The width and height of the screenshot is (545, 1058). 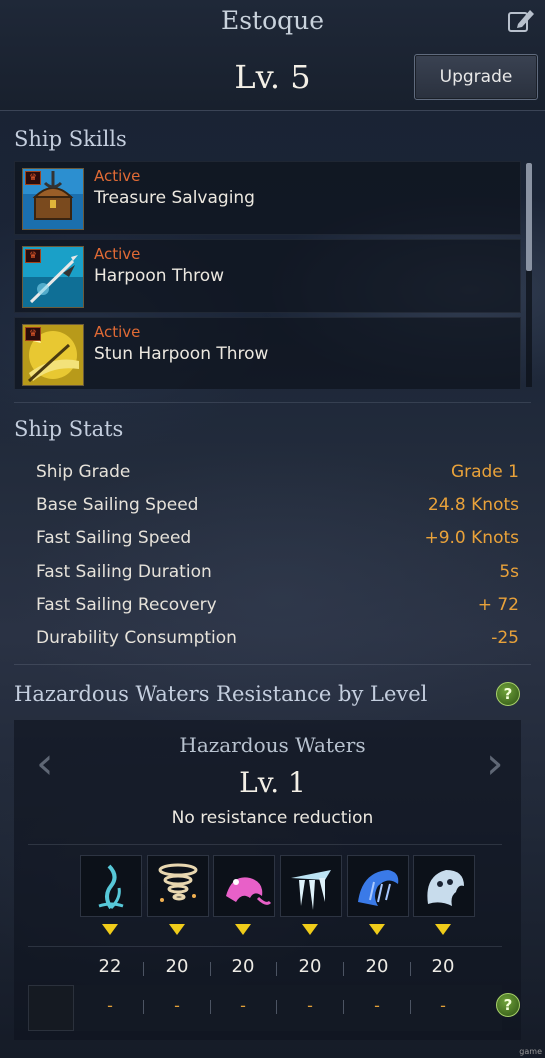 I want to click on ice-shards-icon, so click(x=311, y=886).